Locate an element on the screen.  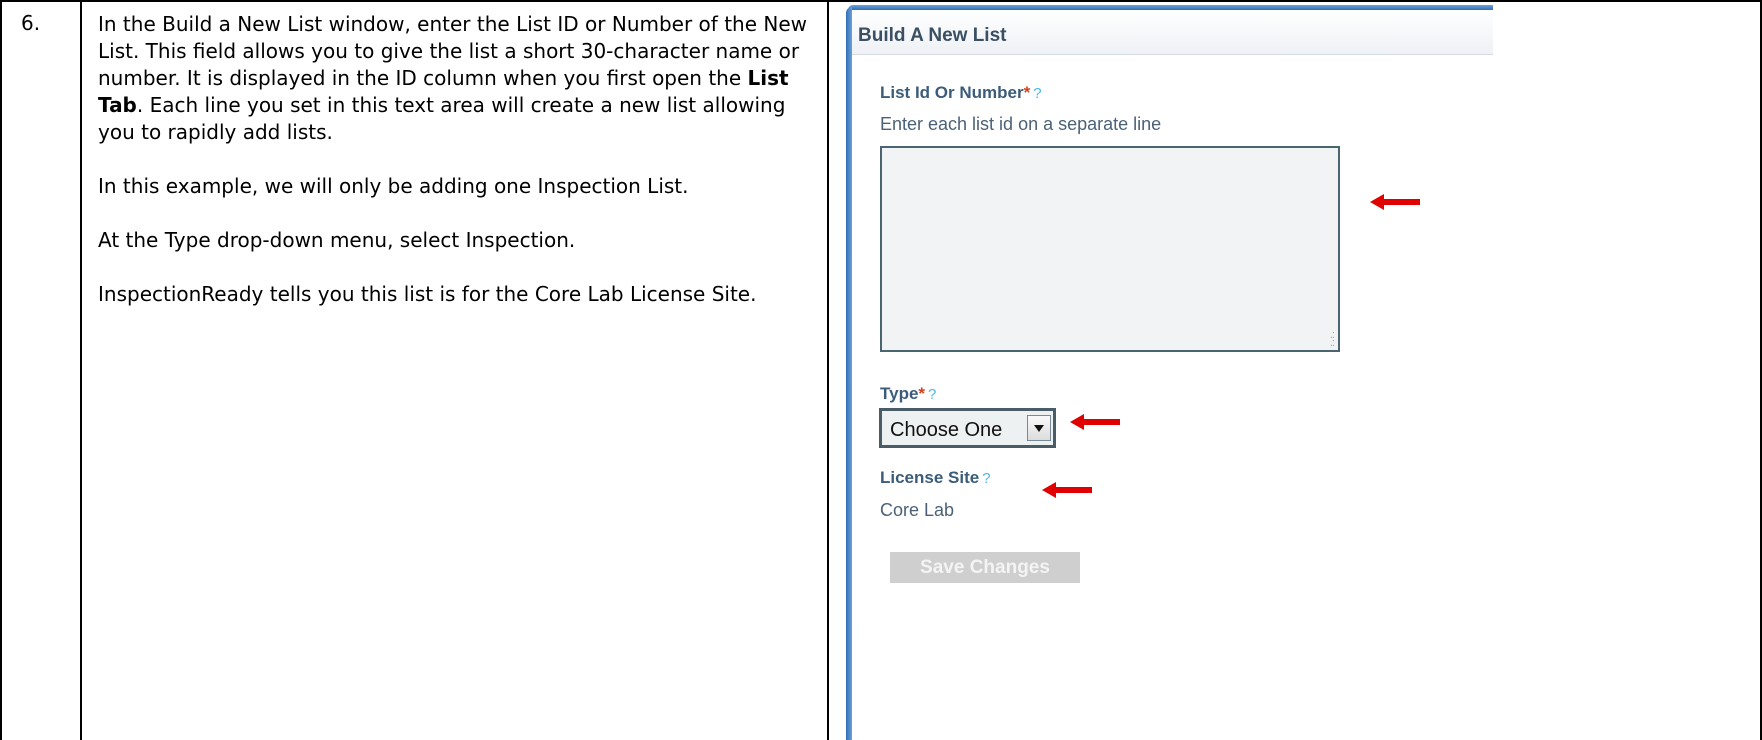
step-number: 6. is located at coordinates (31, 23).